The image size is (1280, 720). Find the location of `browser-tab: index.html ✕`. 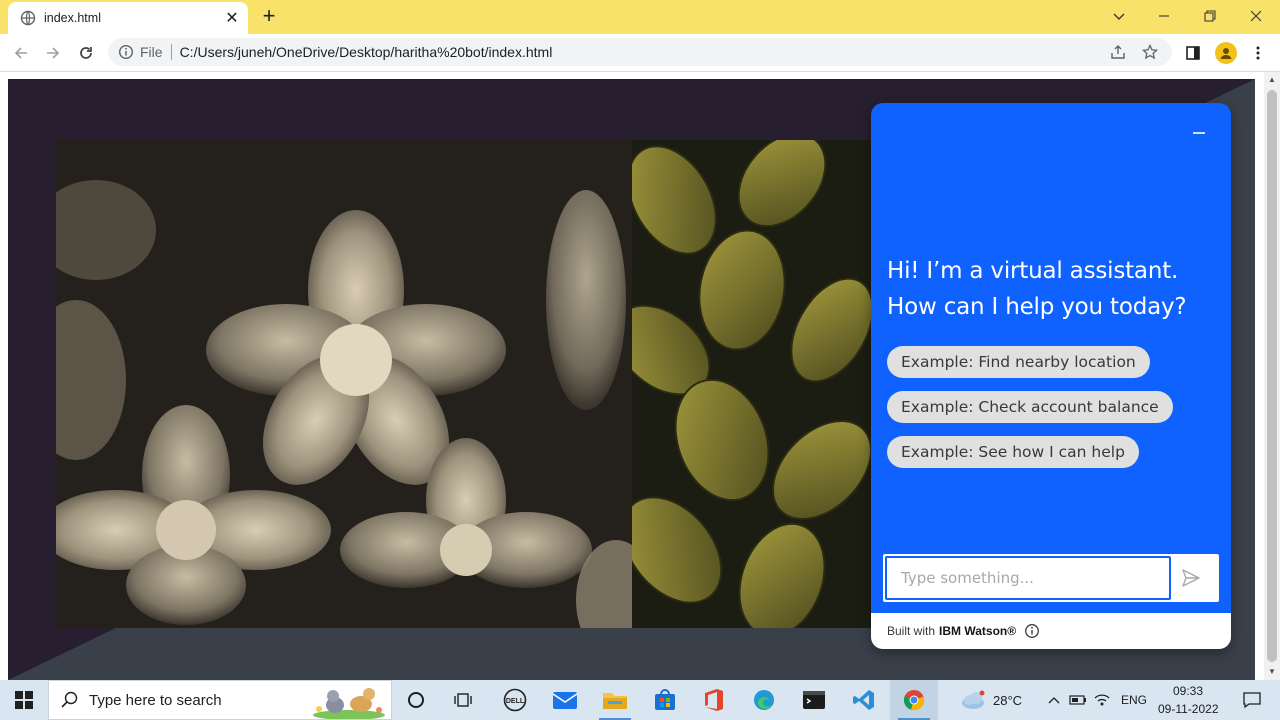

browser-tab: index.html ✕ is located at coordinates (128, 18).